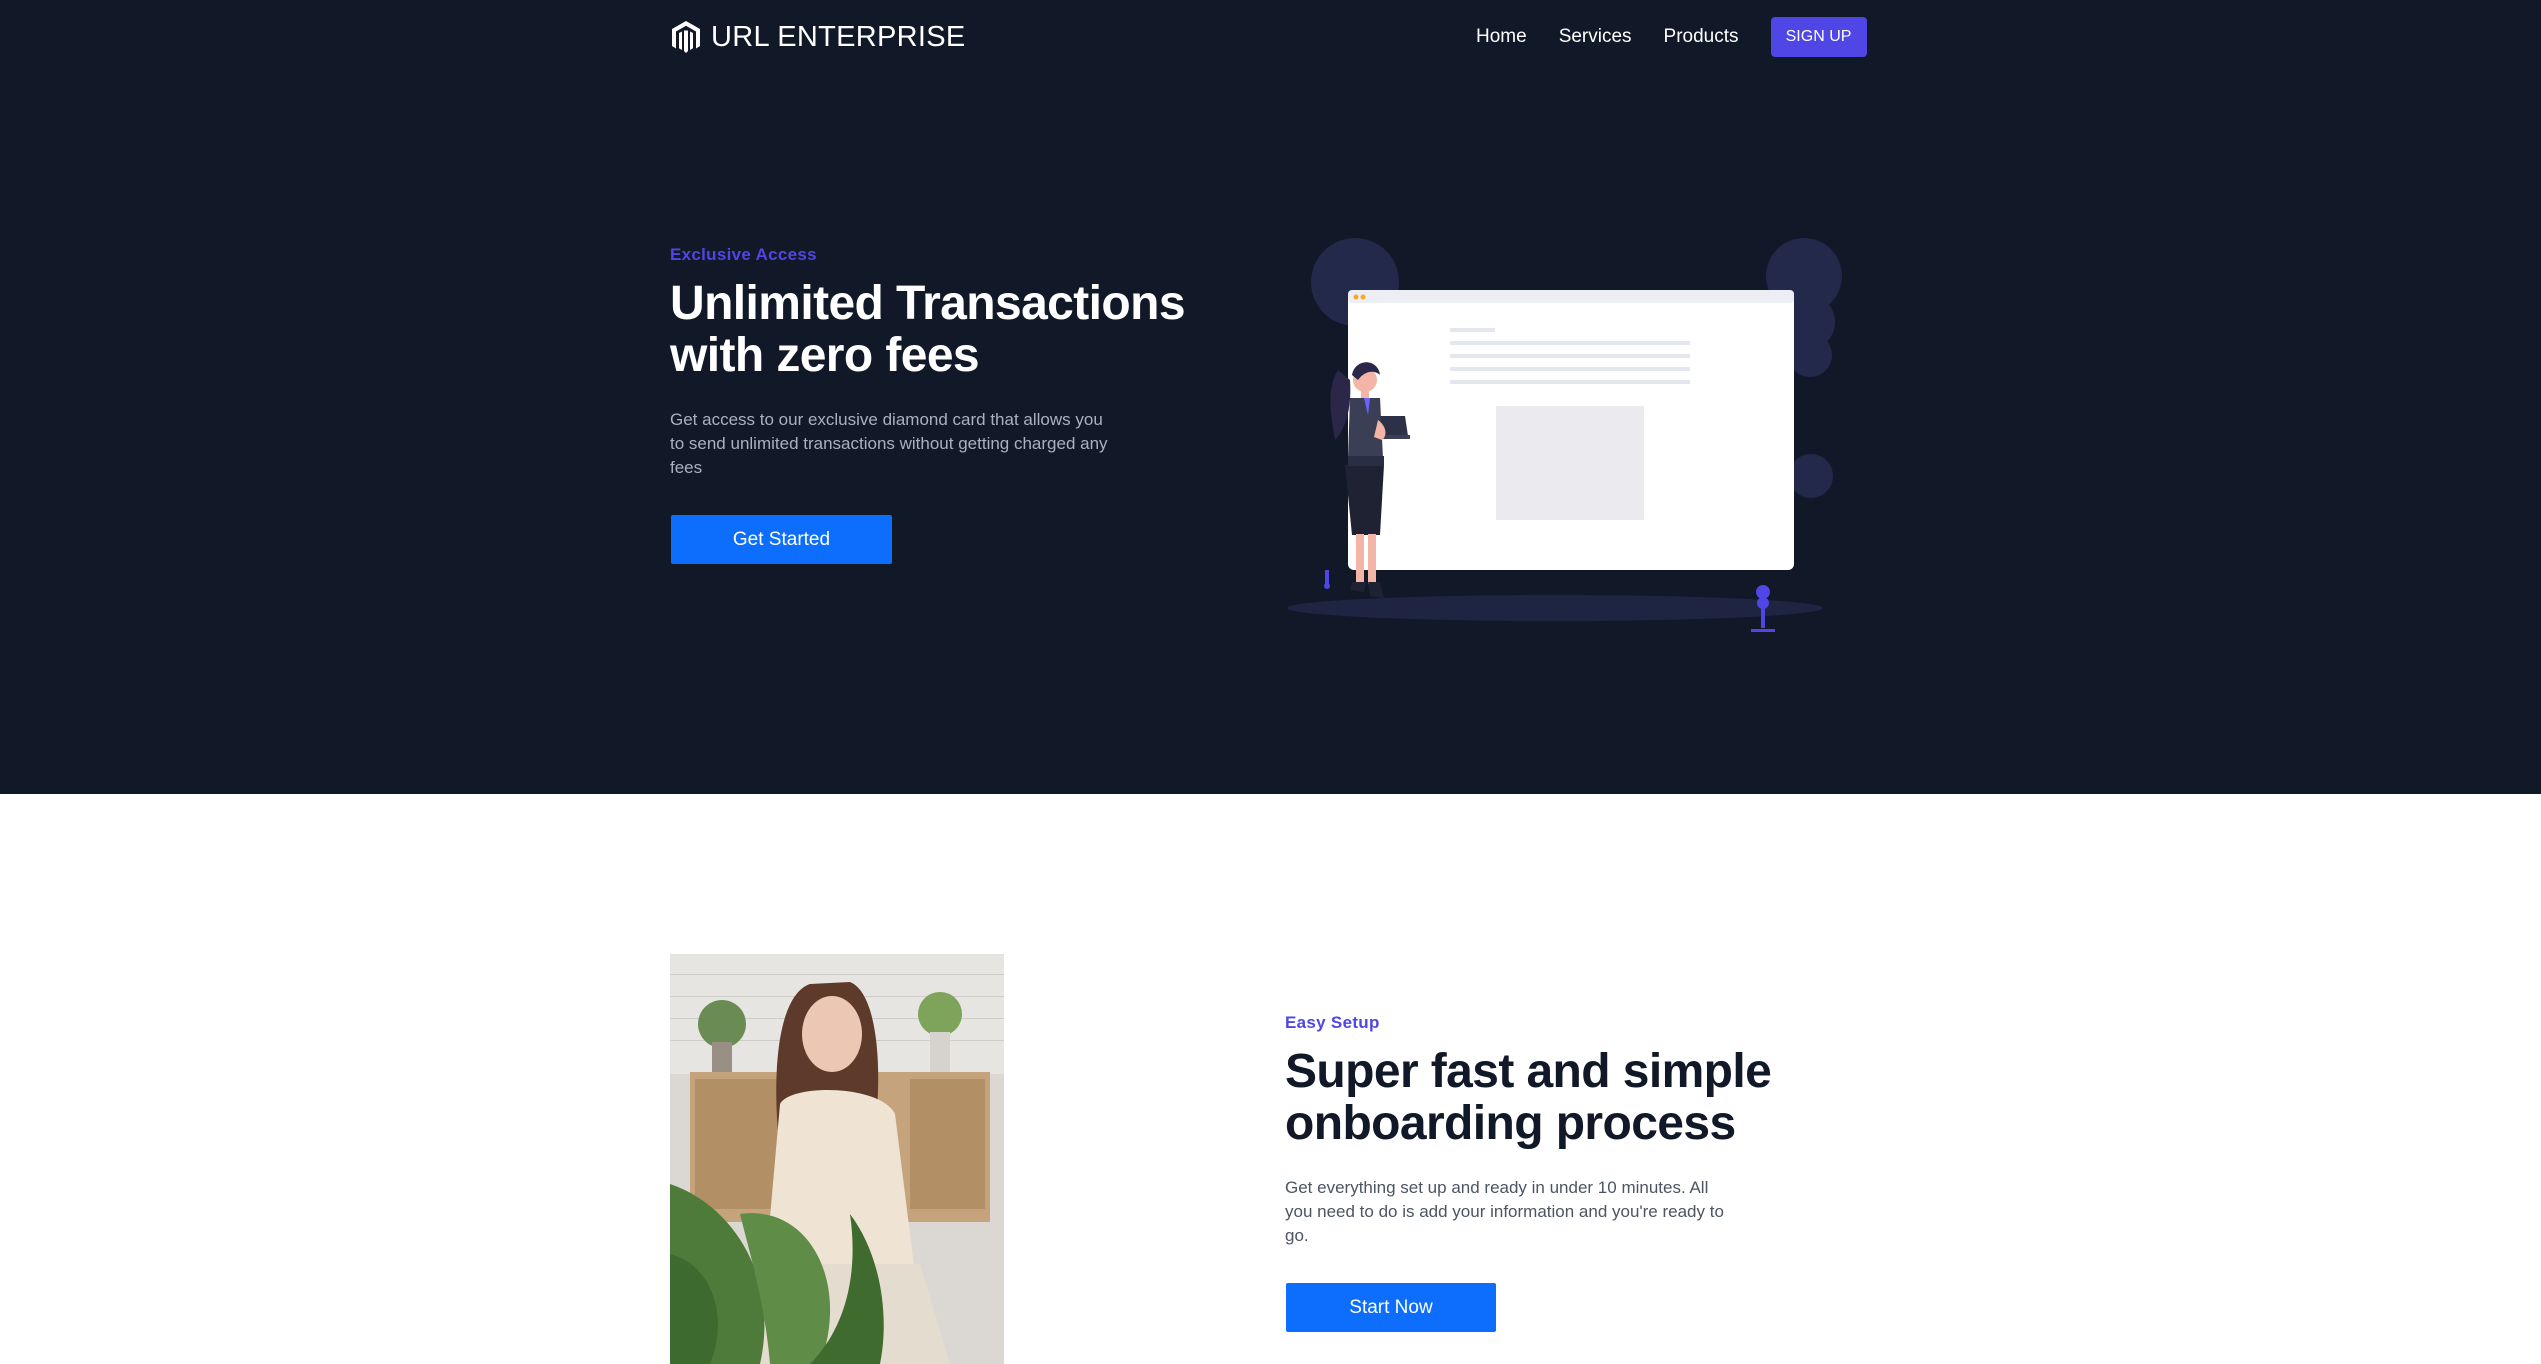 This screenshot has height=1364, width=2541. I want to click on nav-link-services: Services, so click(1595, 37).